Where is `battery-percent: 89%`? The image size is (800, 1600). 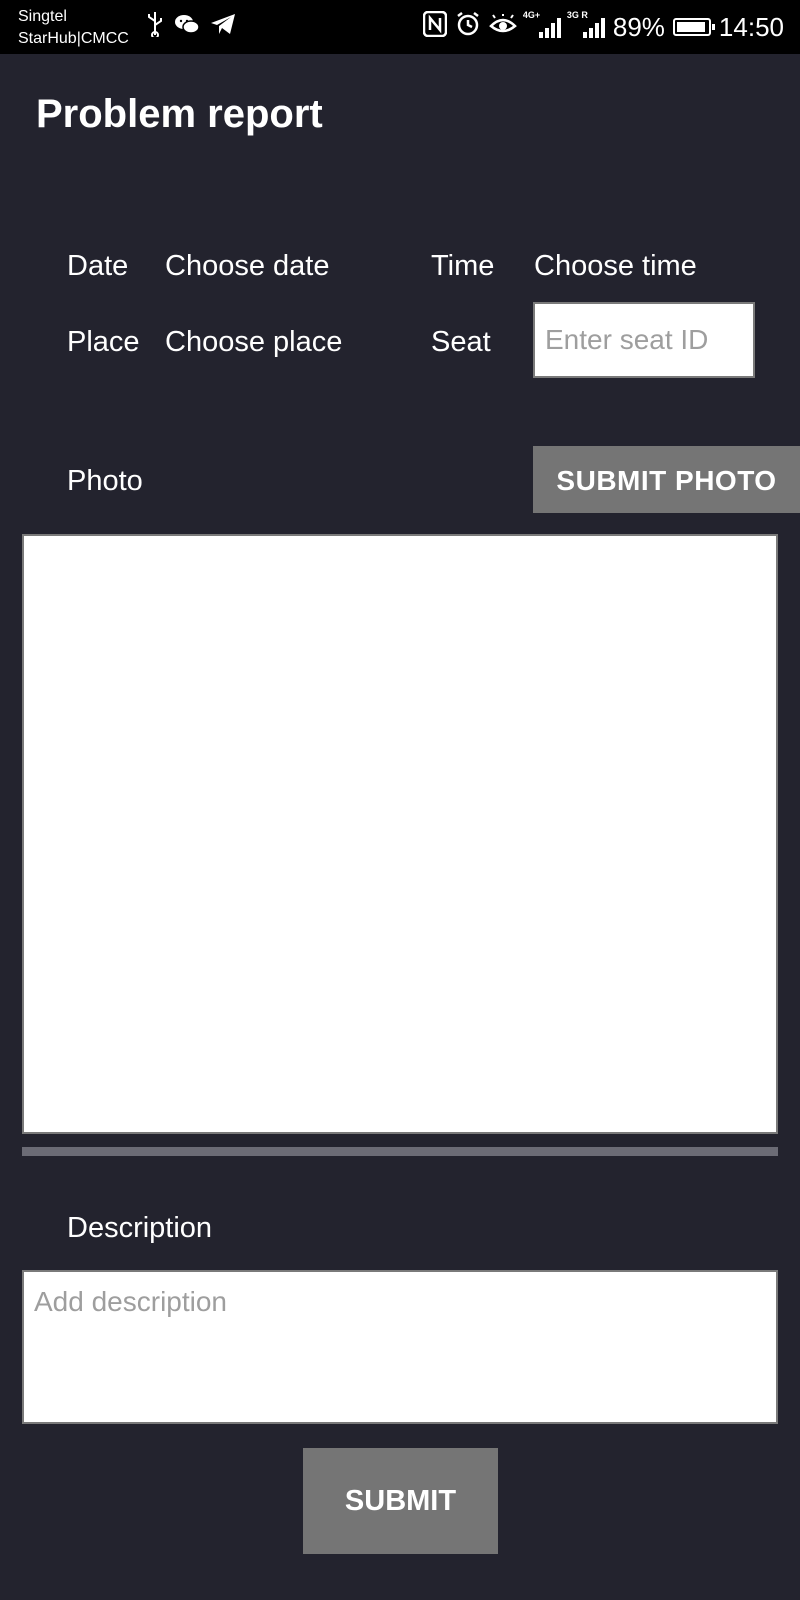 battery-percent: 89% is located at coordinates (638, 26).